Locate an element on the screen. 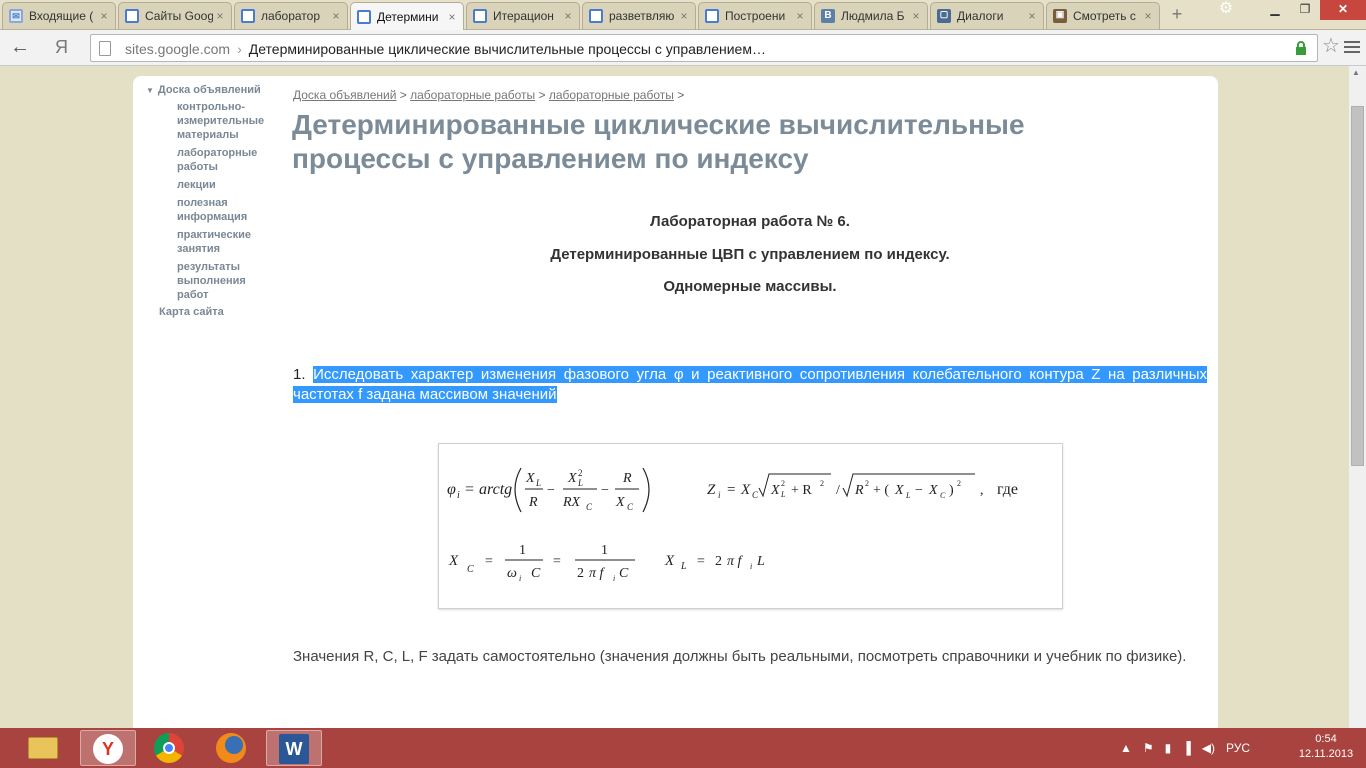 Image resolution: width=1366 pixels, height=768 pixels. clock-date: 12.11.2013 is located at coordinates (1326, 754).